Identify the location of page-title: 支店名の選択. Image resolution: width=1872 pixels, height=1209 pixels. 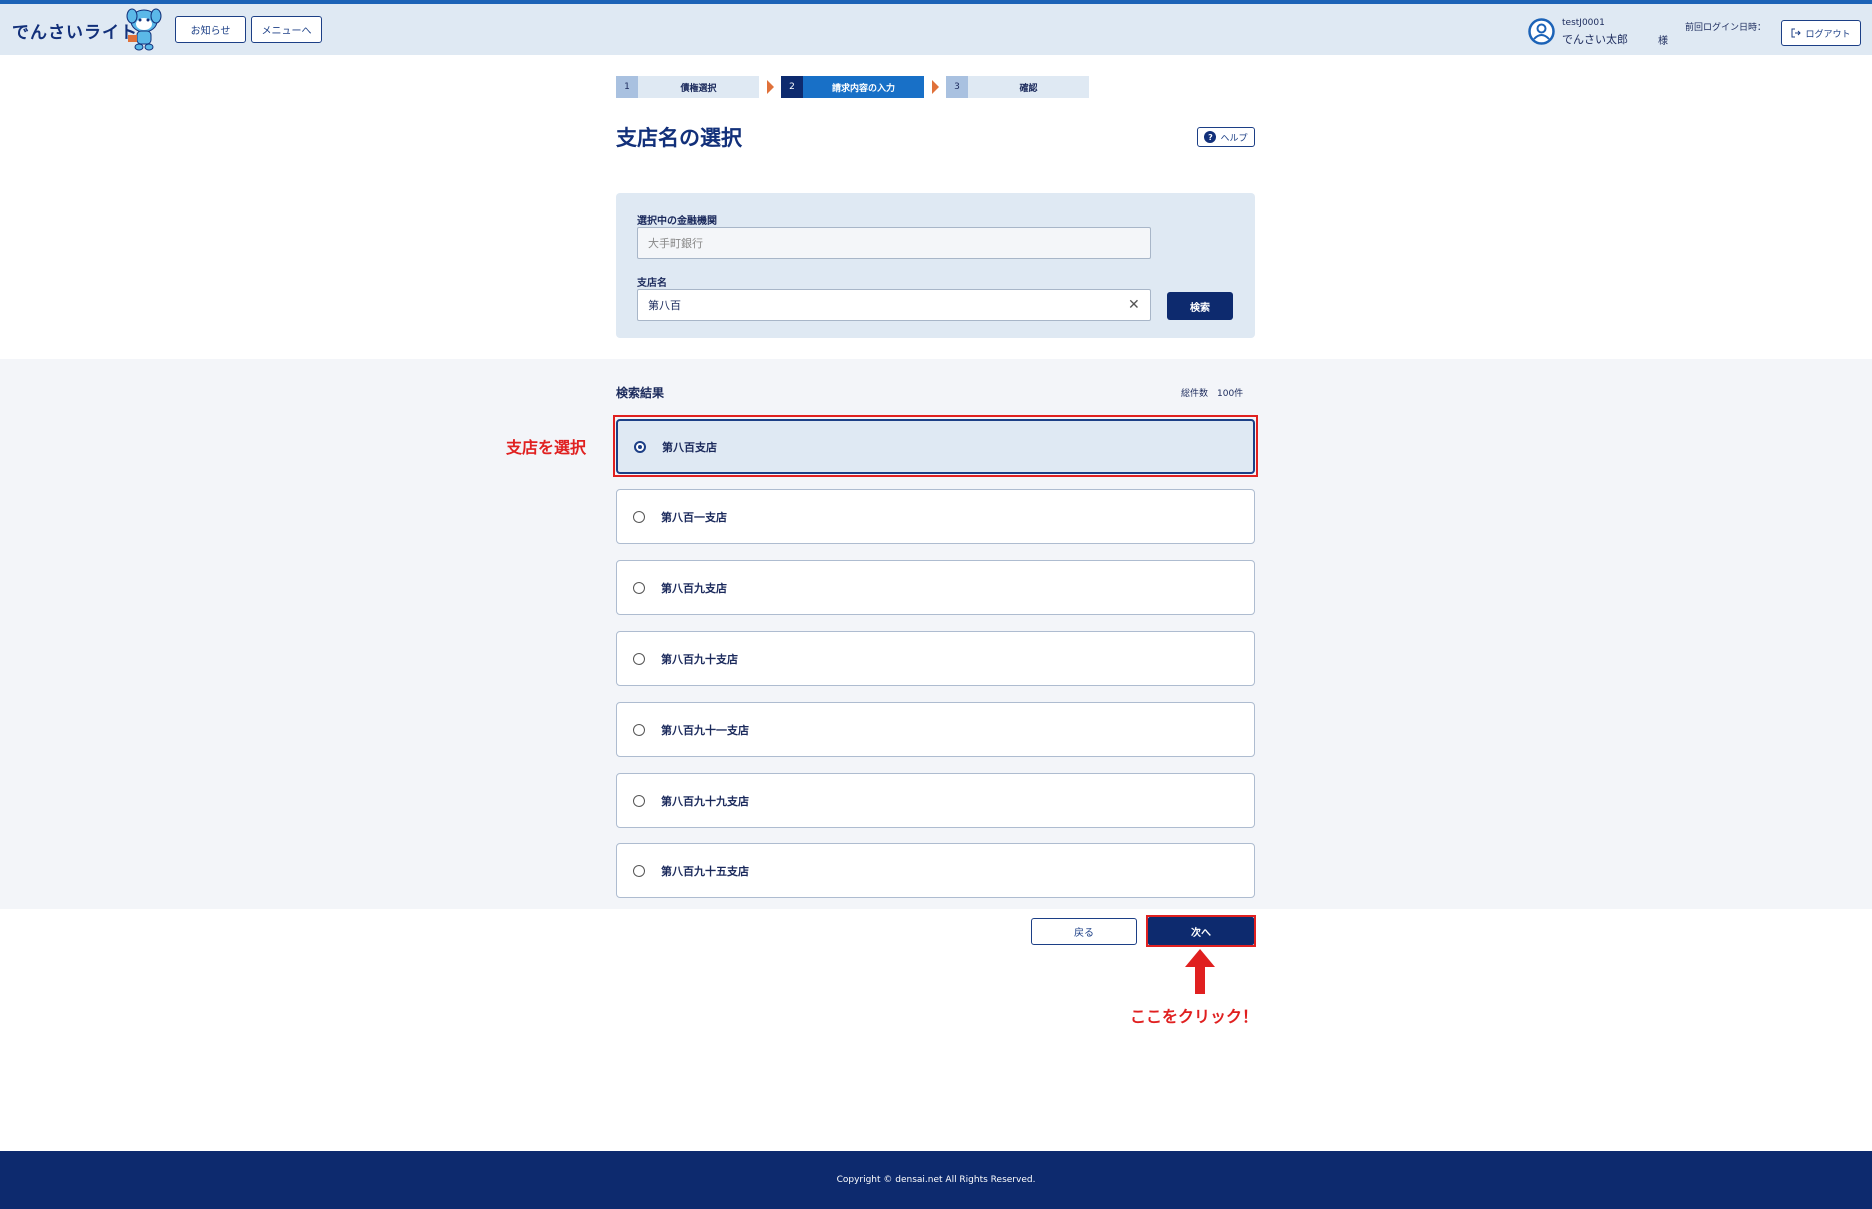
(679, 138).